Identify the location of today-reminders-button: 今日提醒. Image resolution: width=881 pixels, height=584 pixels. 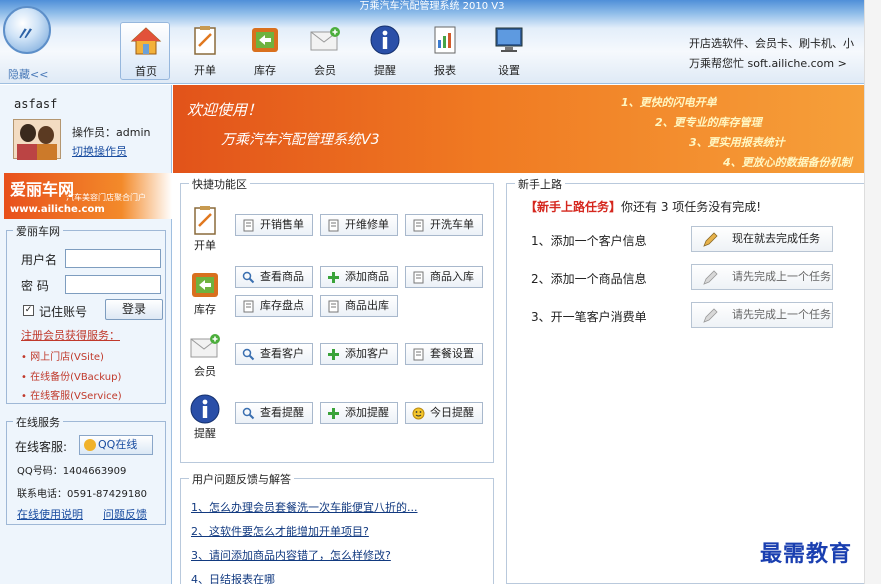
(444, 413).